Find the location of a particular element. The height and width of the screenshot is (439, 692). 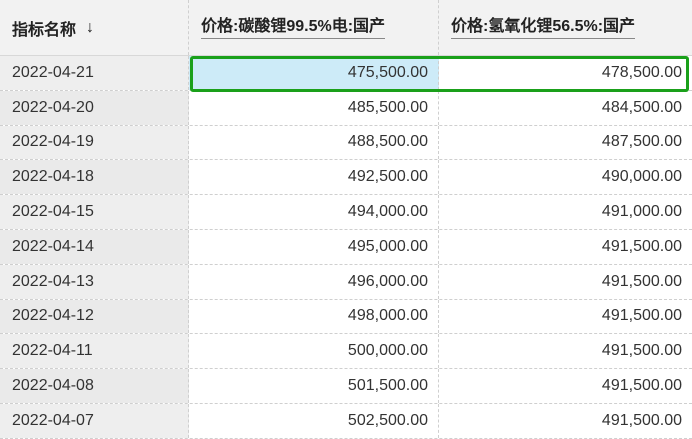

date-cell: 2022-04-08 is located at coordinates (94, 386).